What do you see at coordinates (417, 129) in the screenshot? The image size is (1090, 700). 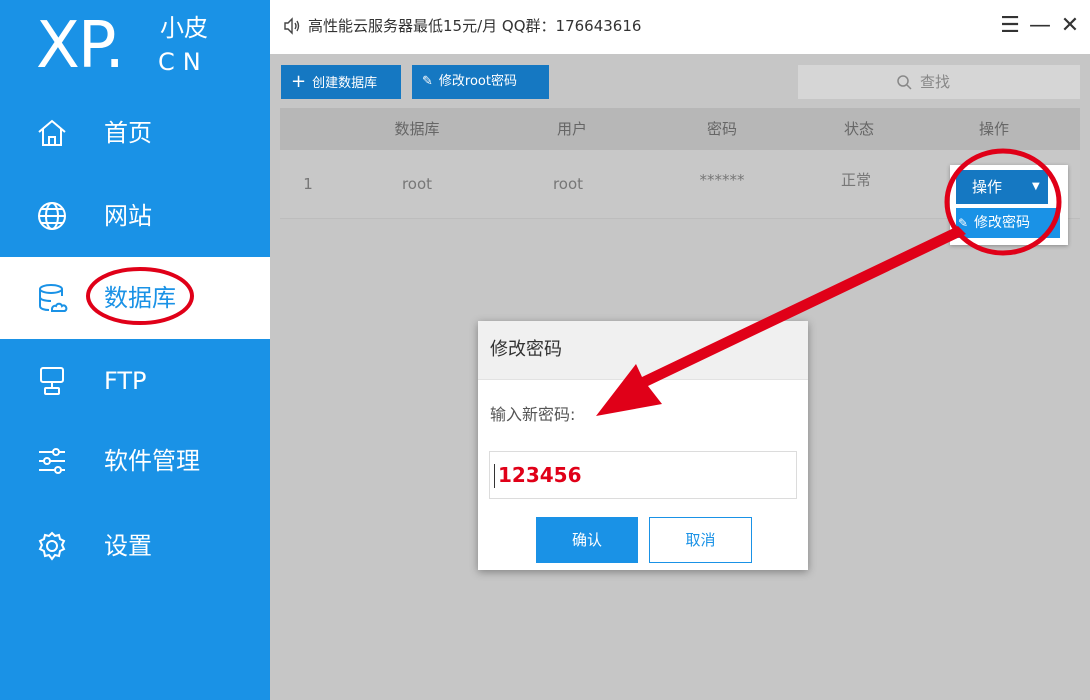 I see `column-header: 数据库` at bounding box center [417, 129].